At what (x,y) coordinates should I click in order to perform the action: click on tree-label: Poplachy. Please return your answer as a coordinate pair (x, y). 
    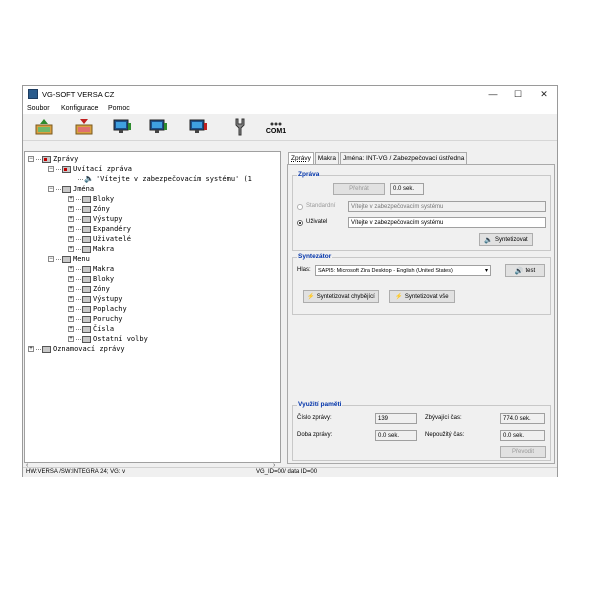
    Looking at the image, I should click on (110, 309).